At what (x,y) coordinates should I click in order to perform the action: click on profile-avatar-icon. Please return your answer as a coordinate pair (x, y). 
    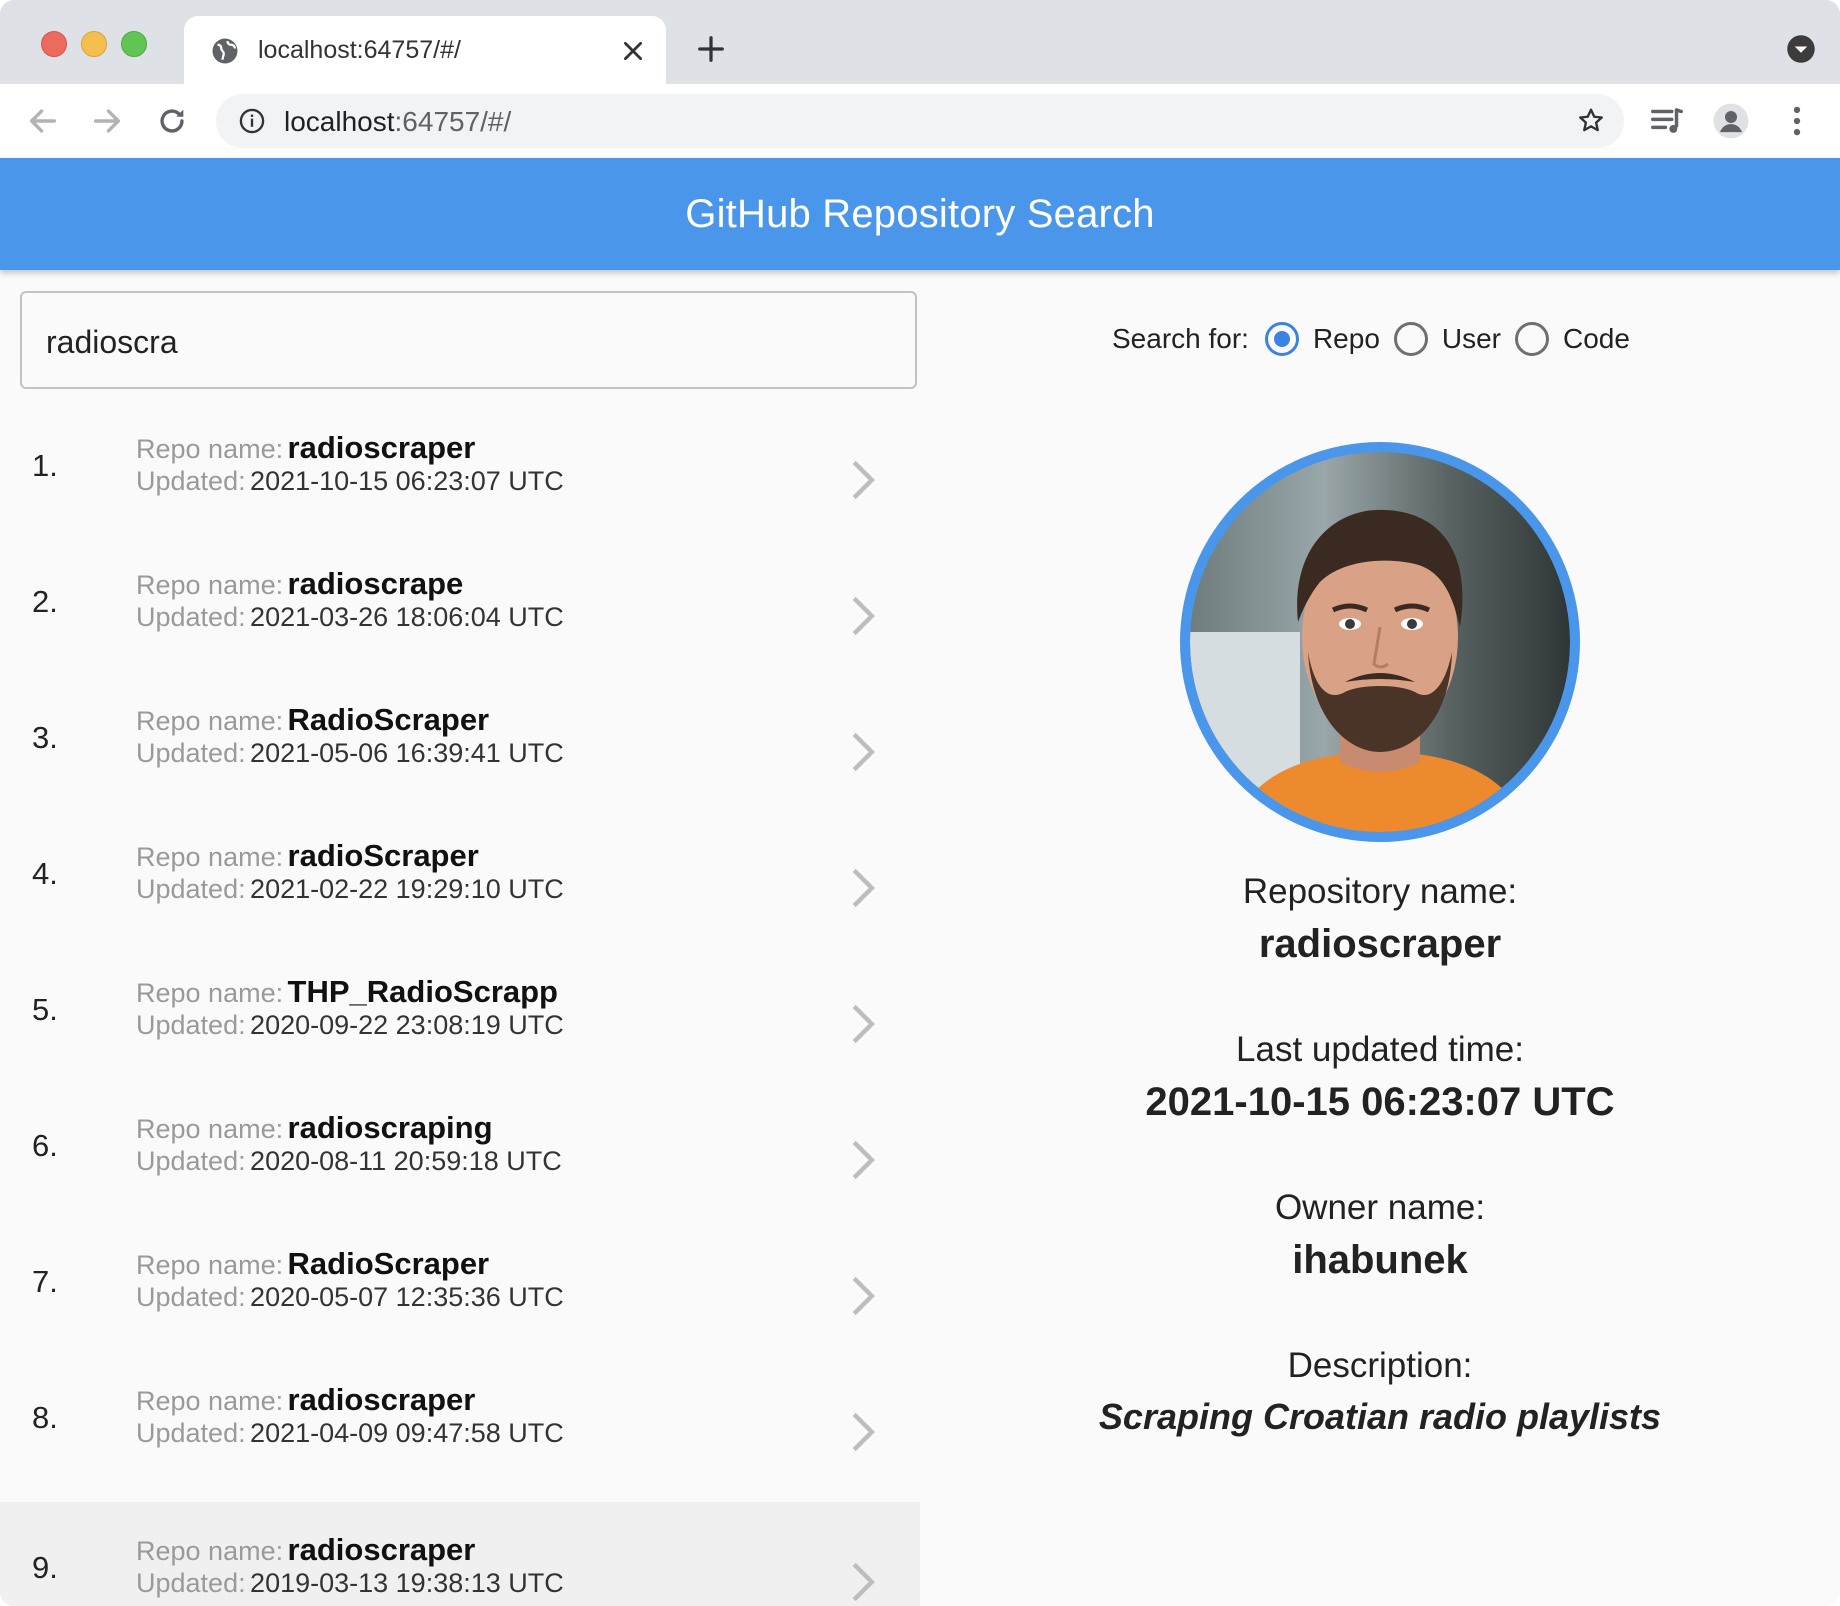
    Looking at the image, I should click on (1731, 121).